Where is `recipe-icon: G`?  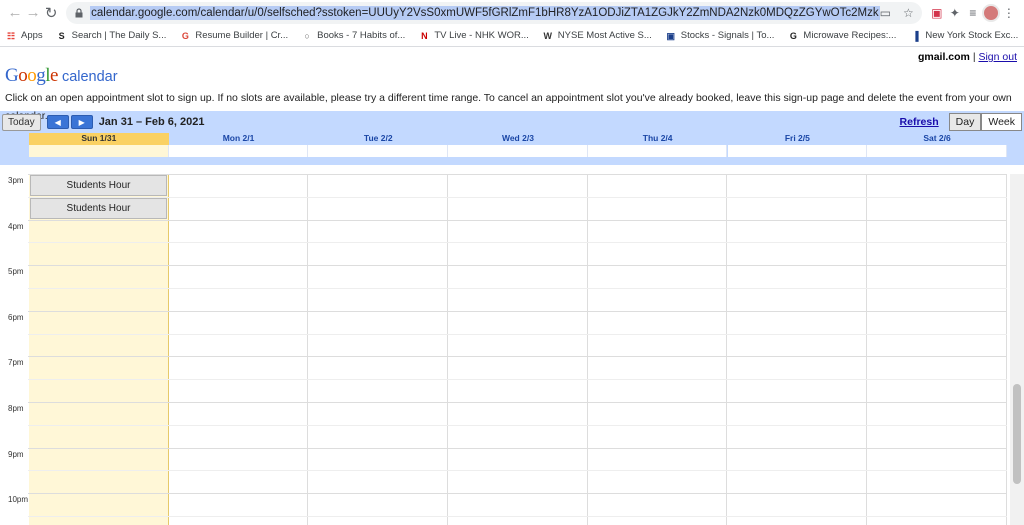 recipe-icon: G is located at coordinates (793, 35).